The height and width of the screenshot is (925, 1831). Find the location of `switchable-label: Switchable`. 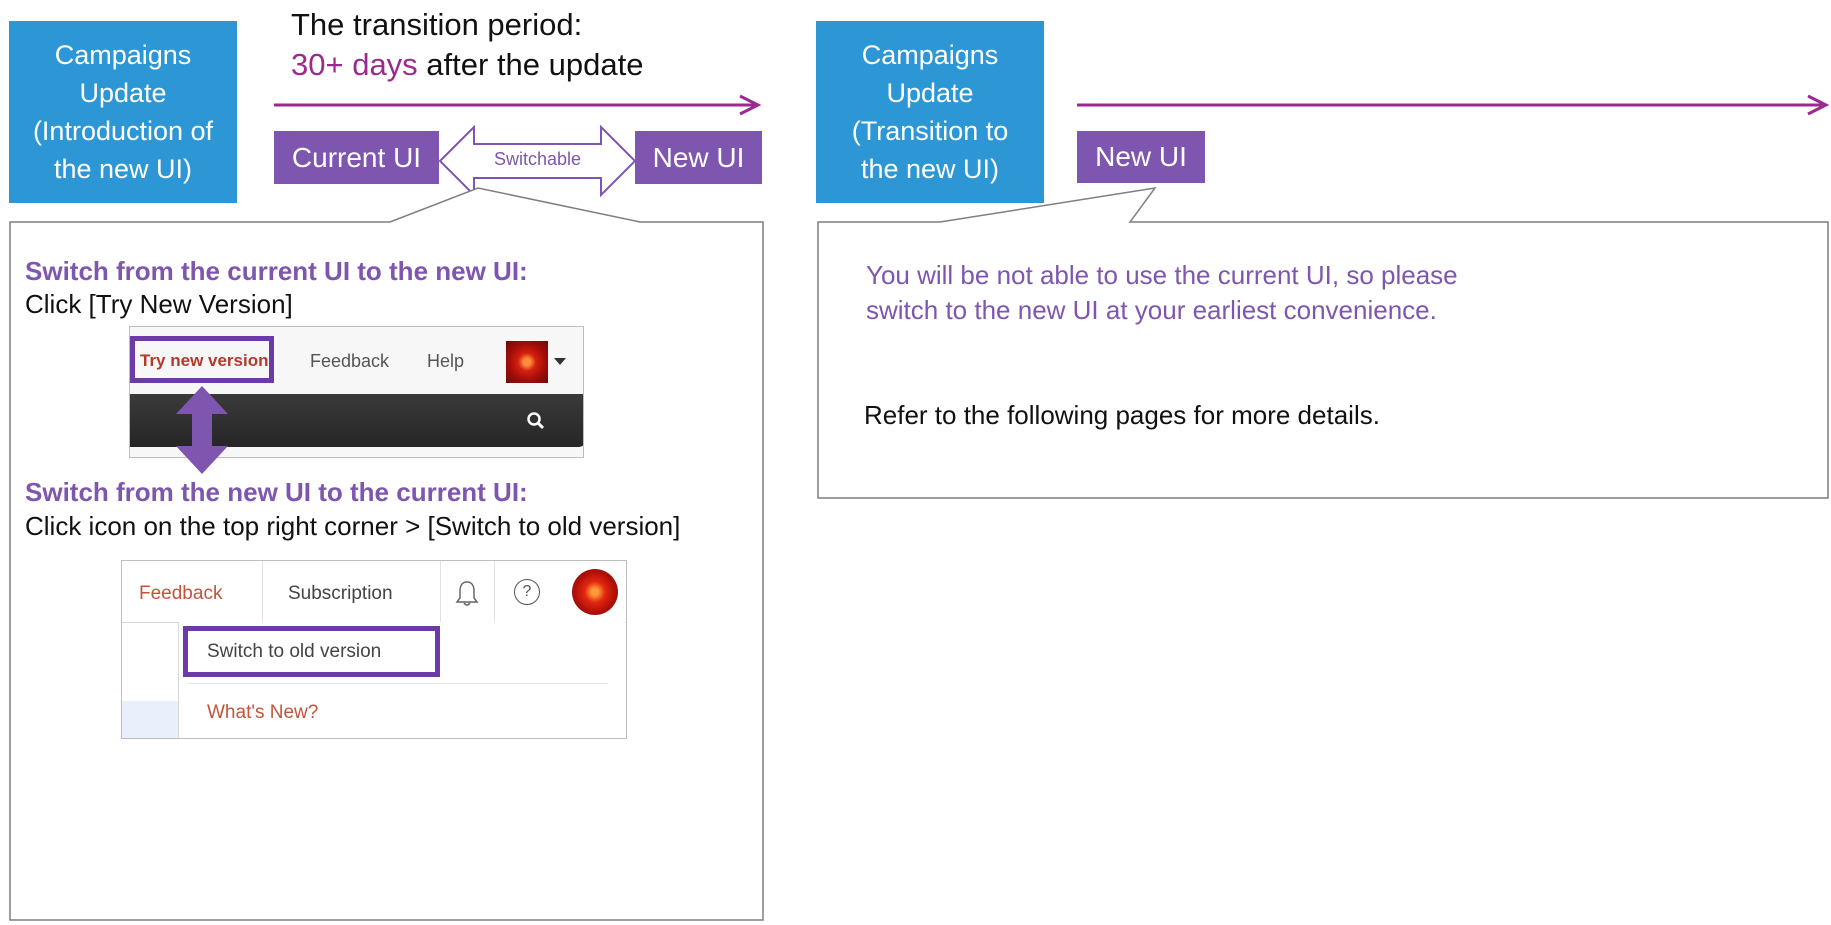

switchable-label: Switchable is located at coordinates (537, 159).